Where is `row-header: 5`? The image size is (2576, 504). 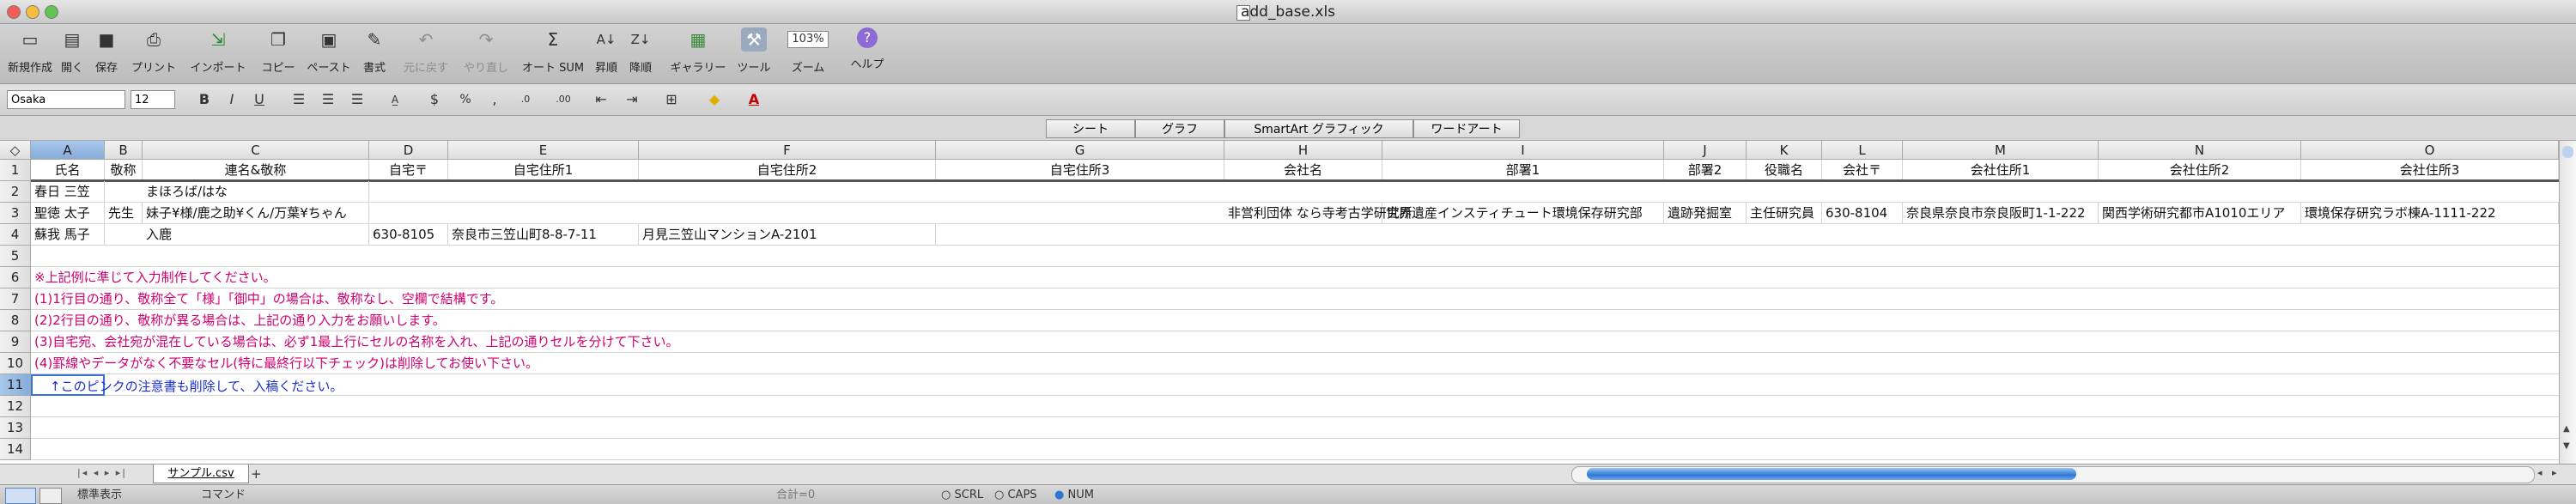 row-header: 5 is located at coordinates (15, 256).